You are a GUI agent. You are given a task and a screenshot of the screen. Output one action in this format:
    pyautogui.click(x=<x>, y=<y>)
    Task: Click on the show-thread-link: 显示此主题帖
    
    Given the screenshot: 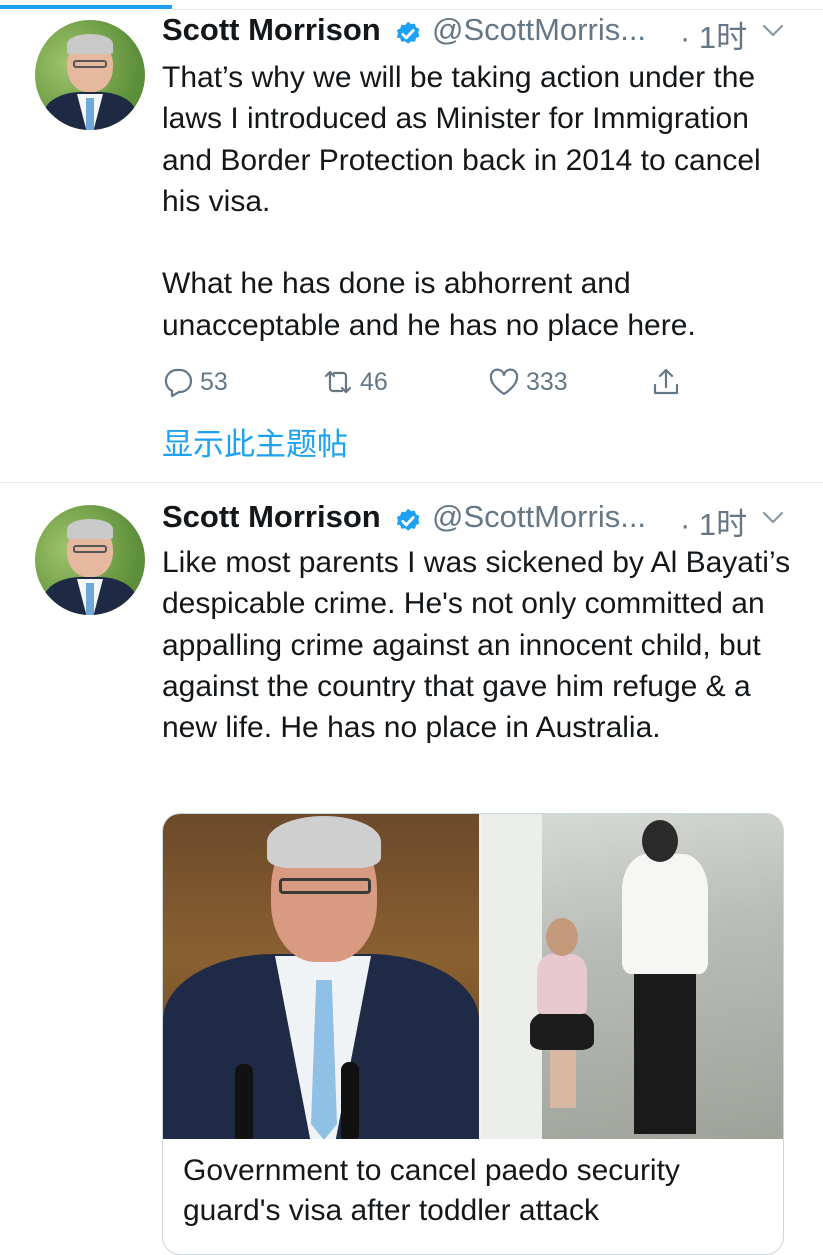 What is the action you would take?
    pyautogui.click(x=255, y=441)
    